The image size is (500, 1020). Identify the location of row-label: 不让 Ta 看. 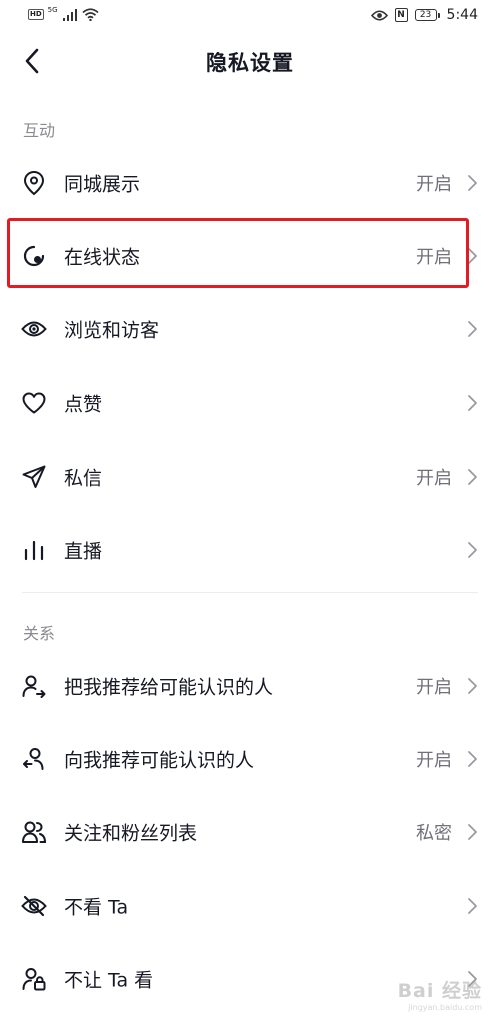
(109, 980).